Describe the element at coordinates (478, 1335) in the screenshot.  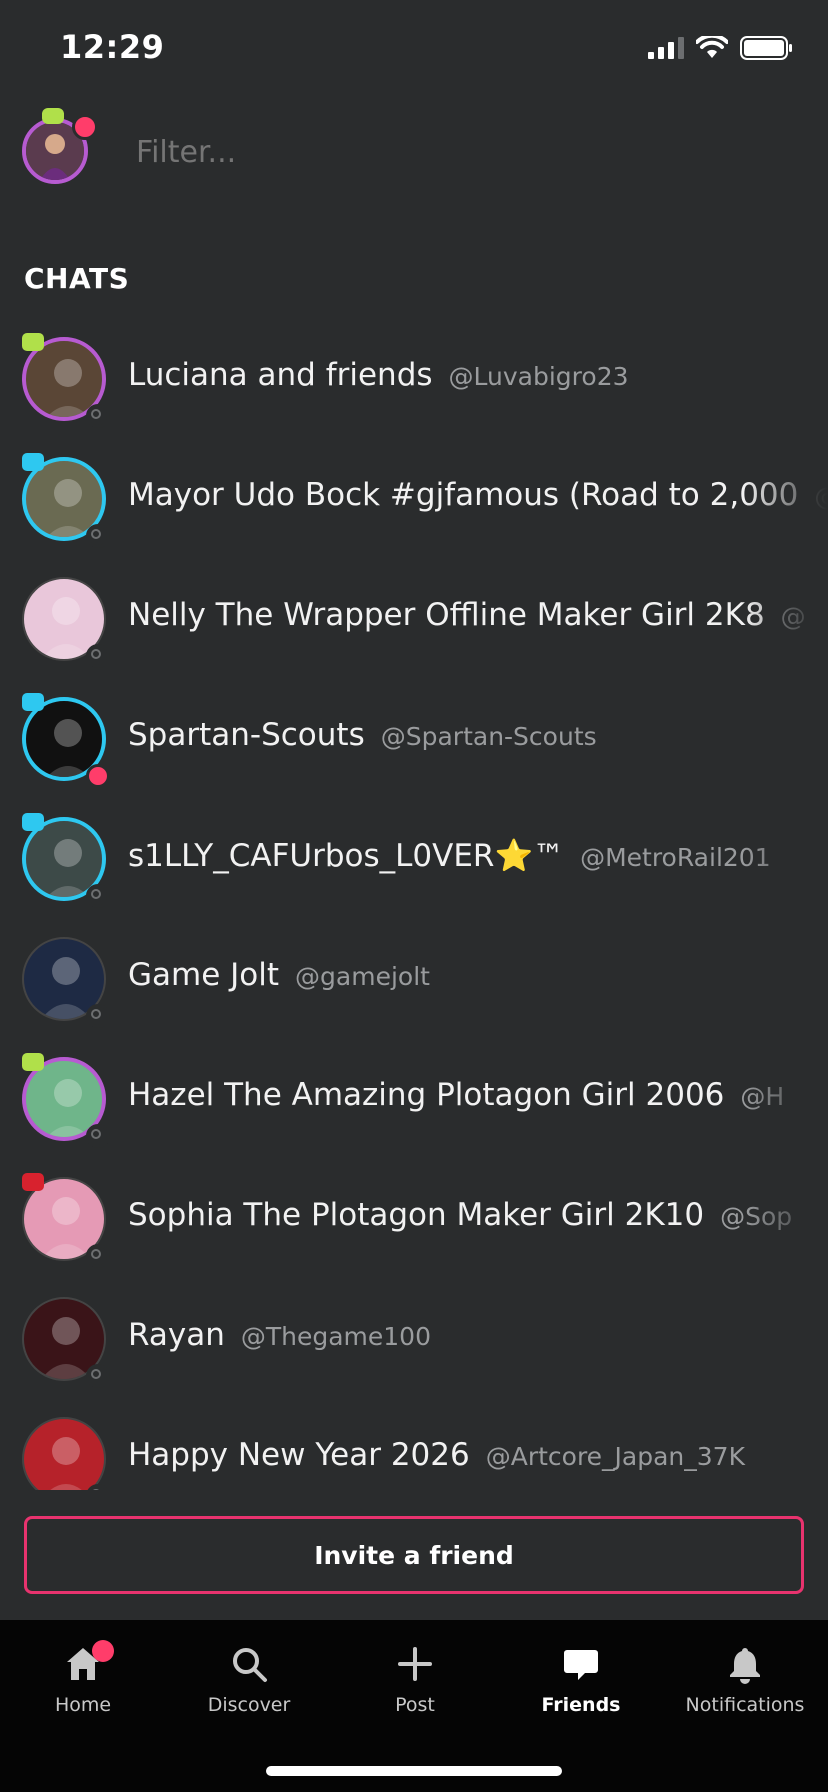
I see `chat-text: Rayan @Thegame100` at that location.